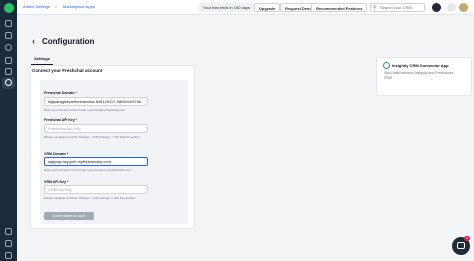  I want to click on crm-api-key-label: CRM API Key *, so click(56, 182).